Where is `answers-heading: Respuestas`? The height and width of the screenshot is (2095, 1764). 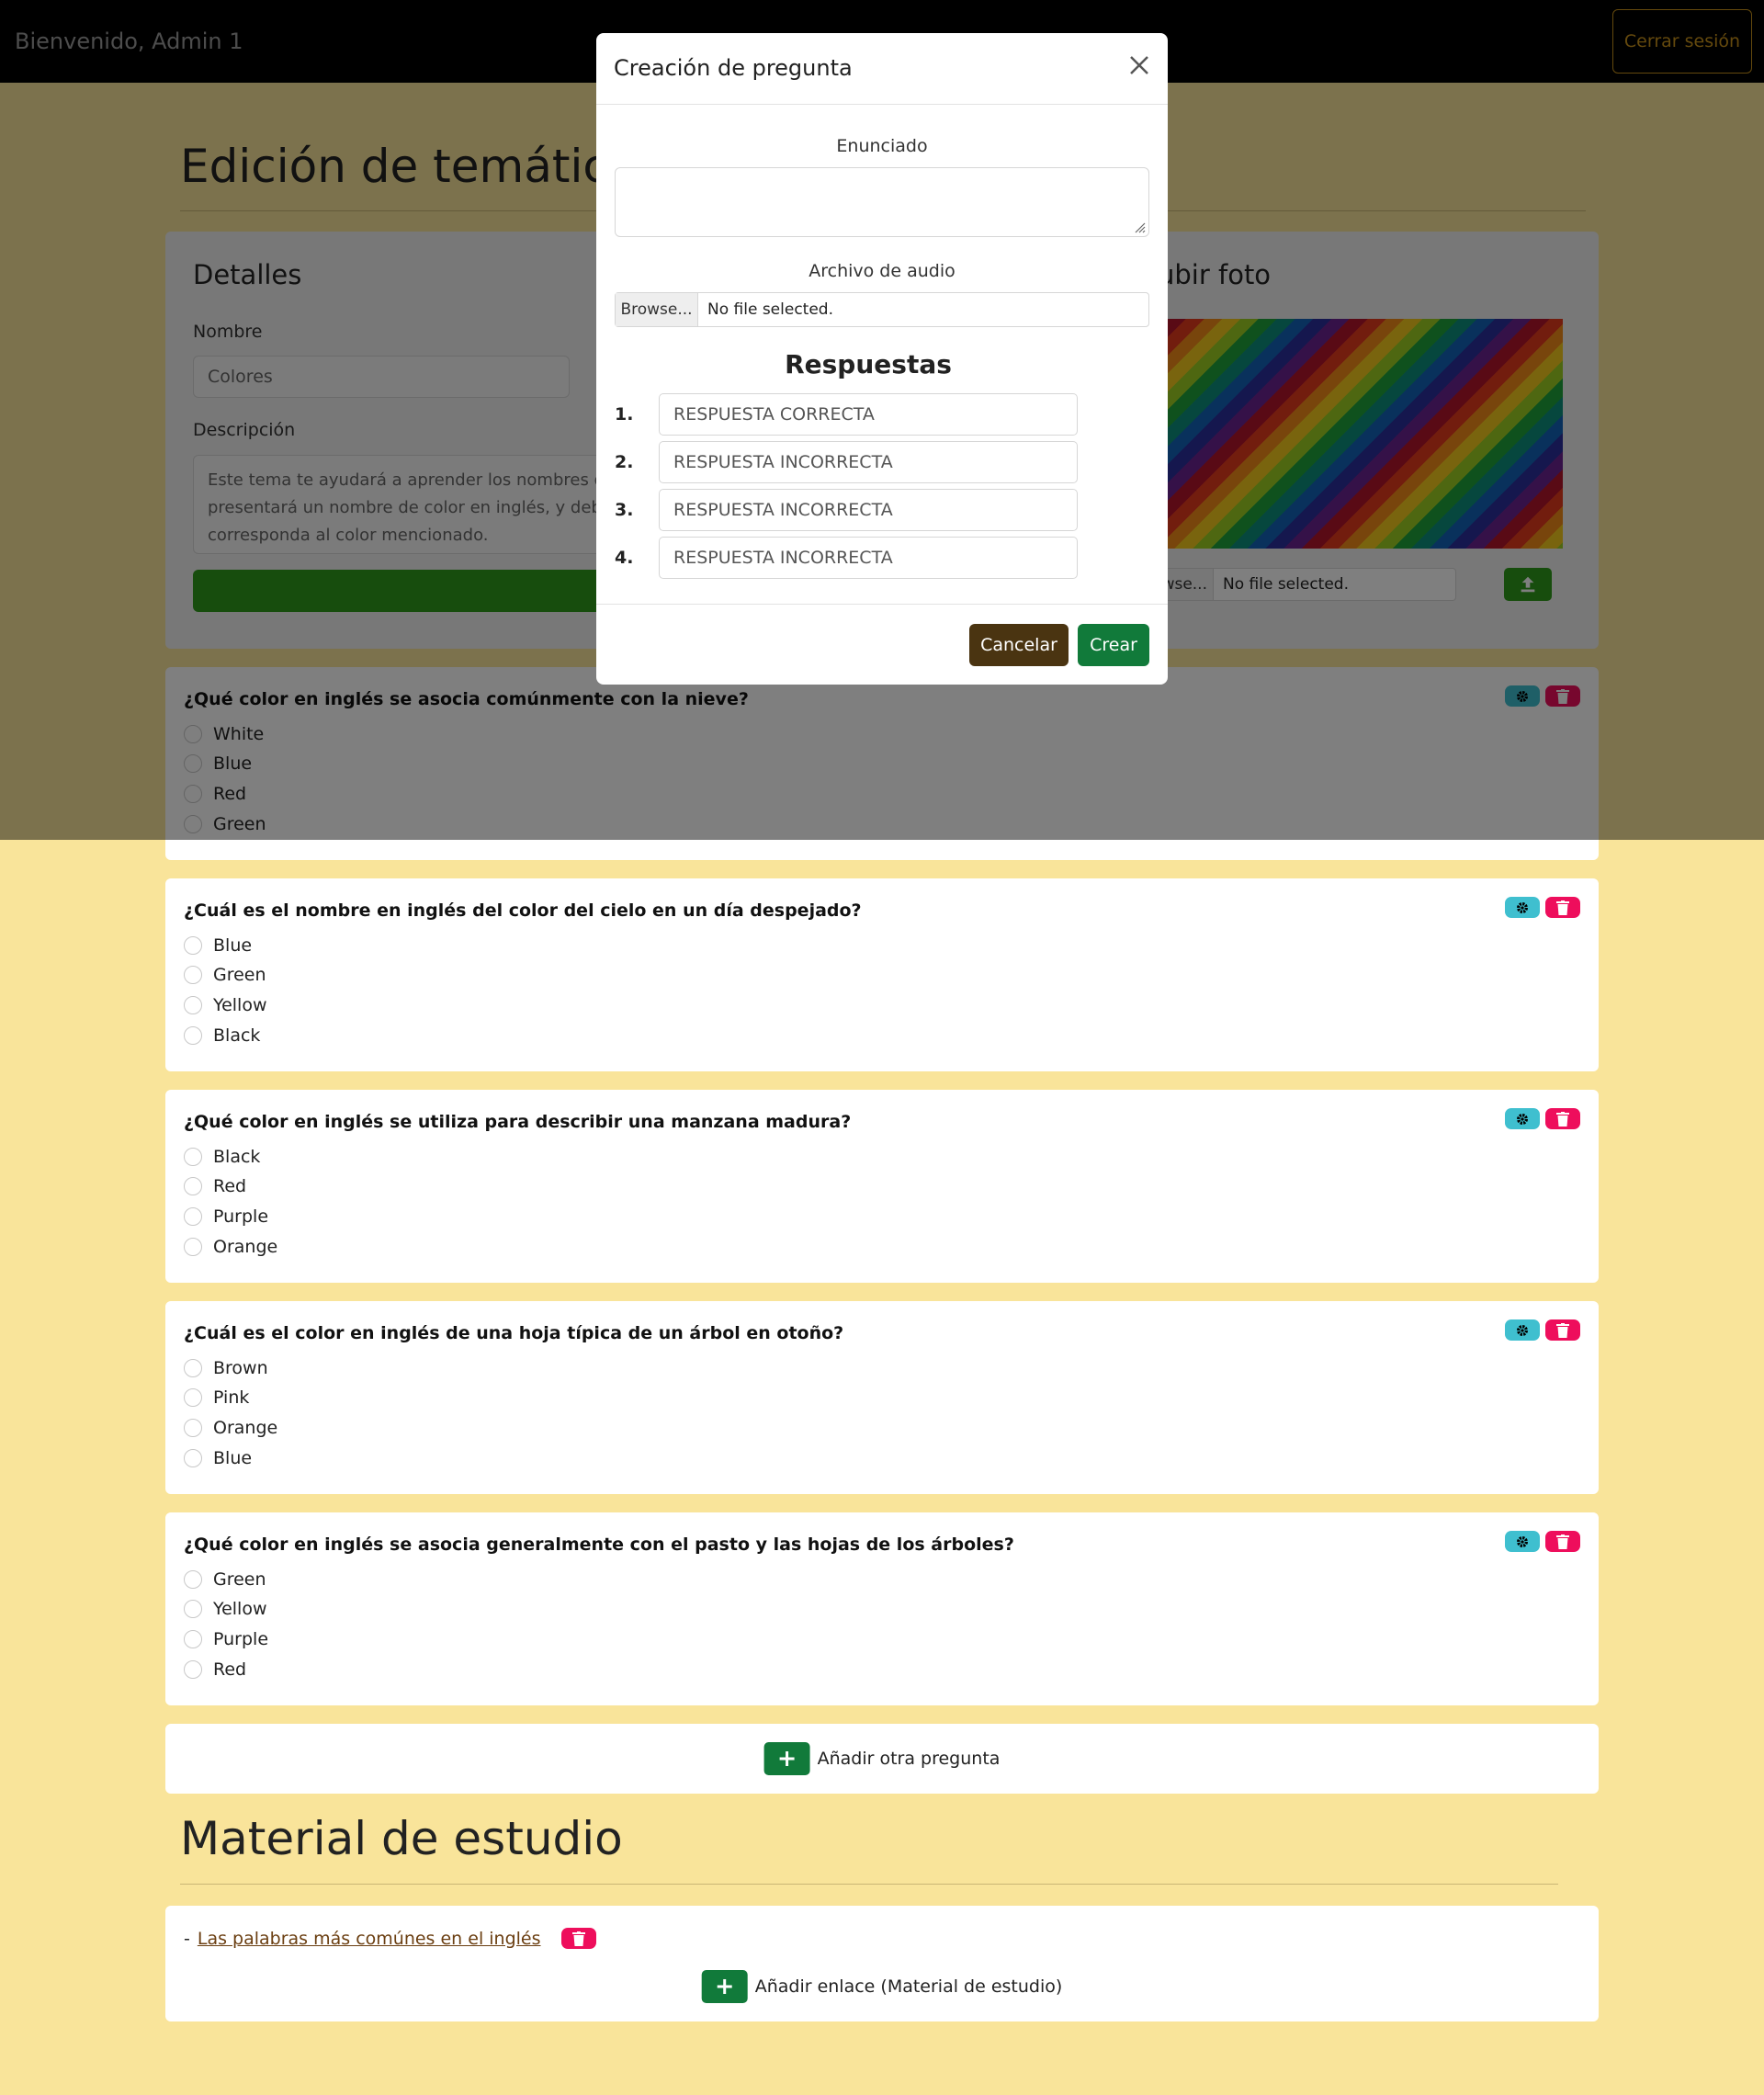
answers-heading: Respuestas is located at coordinates (868, 364).